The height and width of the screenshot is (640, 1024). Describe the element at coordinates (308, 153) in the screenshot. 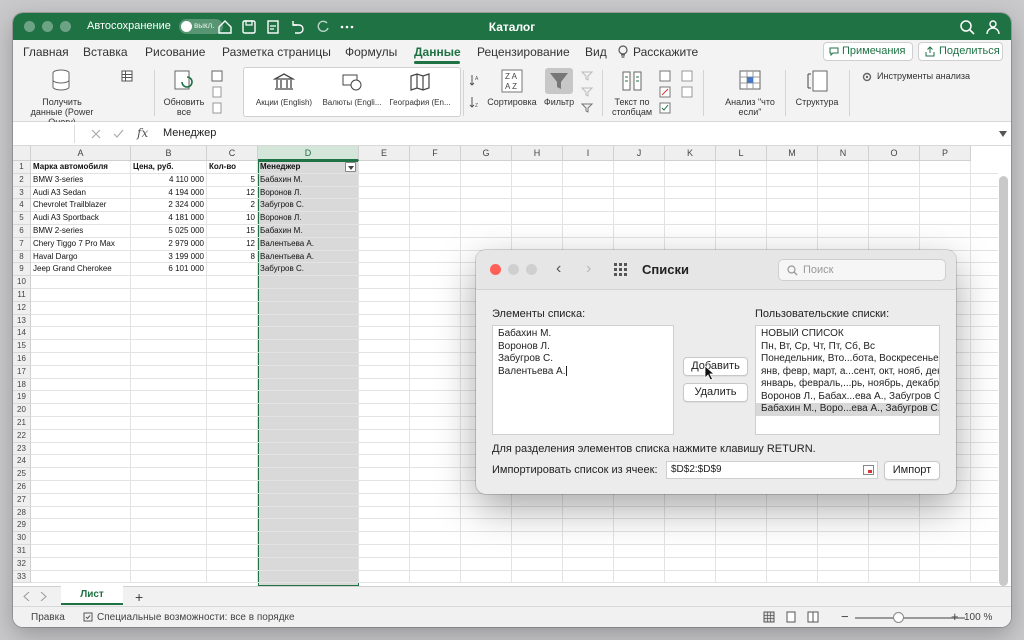

I see `column-header-d: D` at that location.